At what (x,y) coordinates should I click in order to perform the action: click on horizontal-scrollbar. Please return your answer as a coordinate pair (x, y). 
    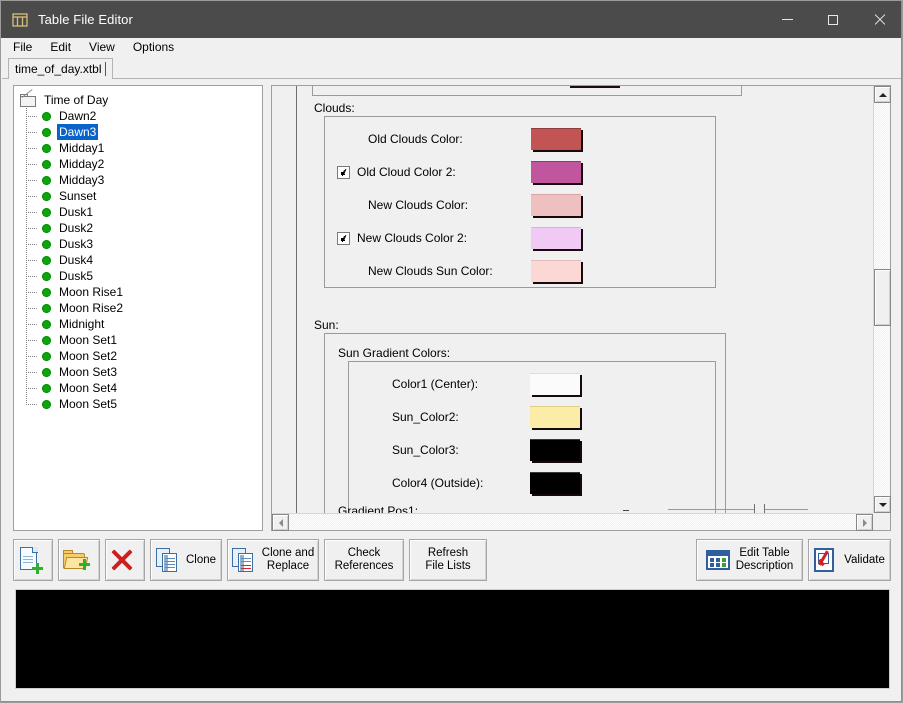
    Looking at the image, I should click on (572, 522).